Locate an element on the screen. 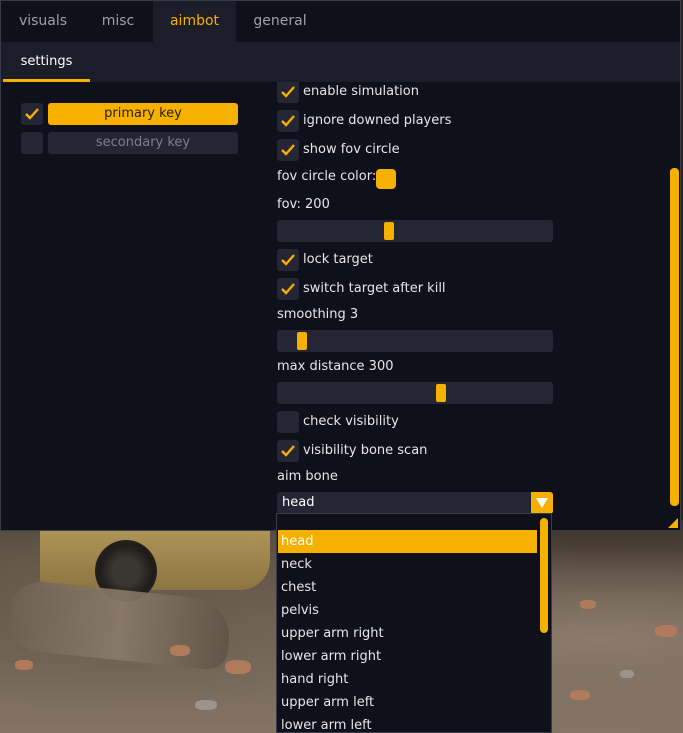 This screenshot has height=733, width=683. smoothing-label: smoothing 3 is located at coordinates (318, 314).